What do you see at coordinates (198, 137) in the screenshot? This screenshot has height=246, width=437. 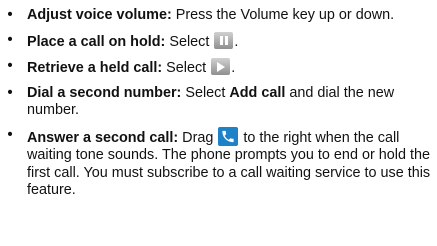 I see `item-text-before: Drag` at bounding box center [198, 137].